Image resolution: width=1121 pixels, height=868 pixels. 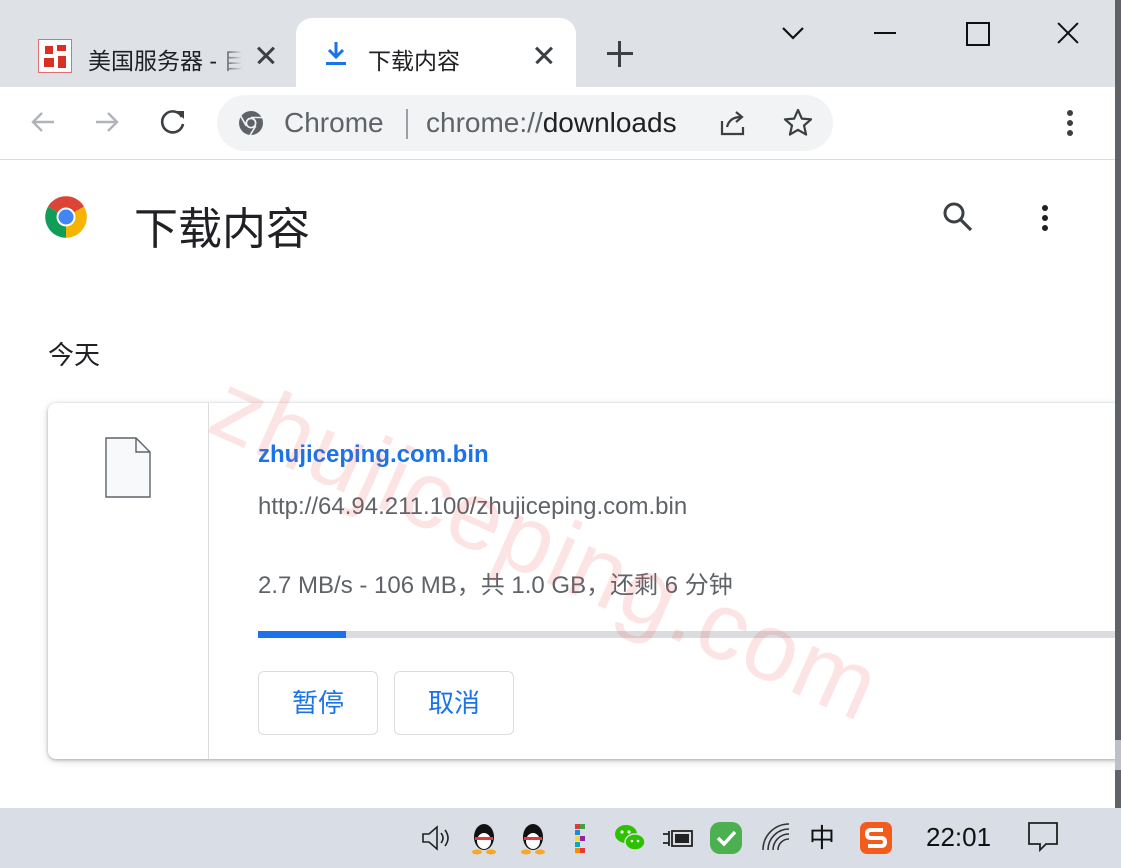 I want to click on maximize-button, so click(x=977, y=33).